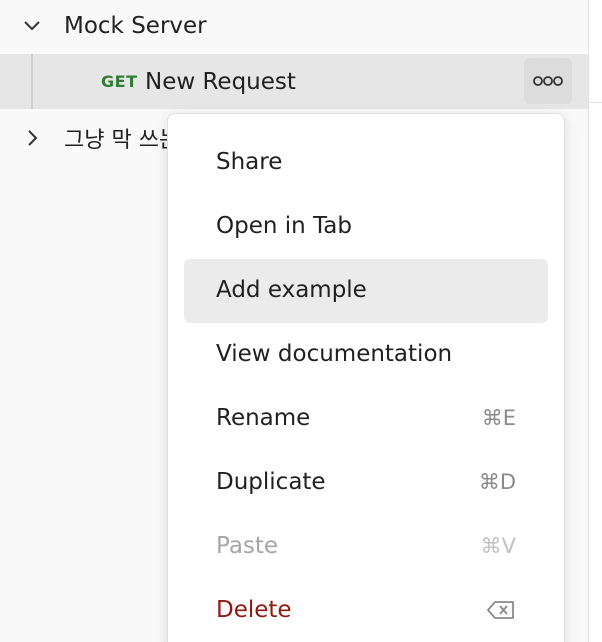 The width and height of the screenshot is (602, 642). Describe the element at coordinates (366, 610) in the screenshot. I see `menu-item-delete: Delete` at that location.